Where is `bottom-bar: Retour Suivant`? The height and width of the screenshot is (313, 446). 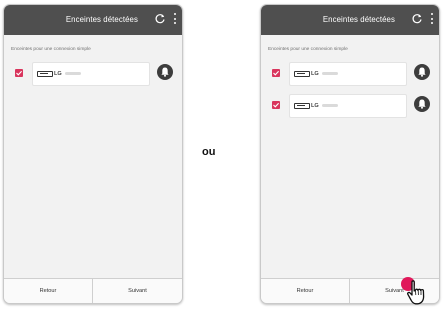
bottom-bar: Retour Suivant is located at coordinates (93, 290).